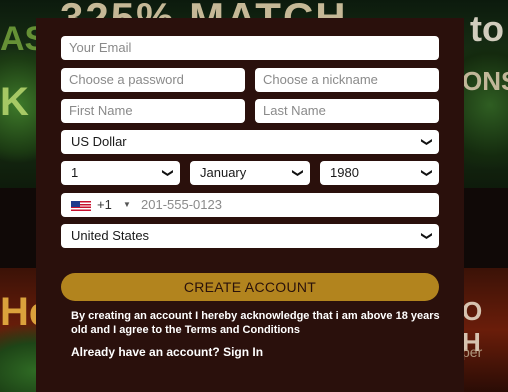 Image resolution: width=508 pixels, height=392 pixels. I want to click on promo-text-right-mid: ONS, so click(485, 81).